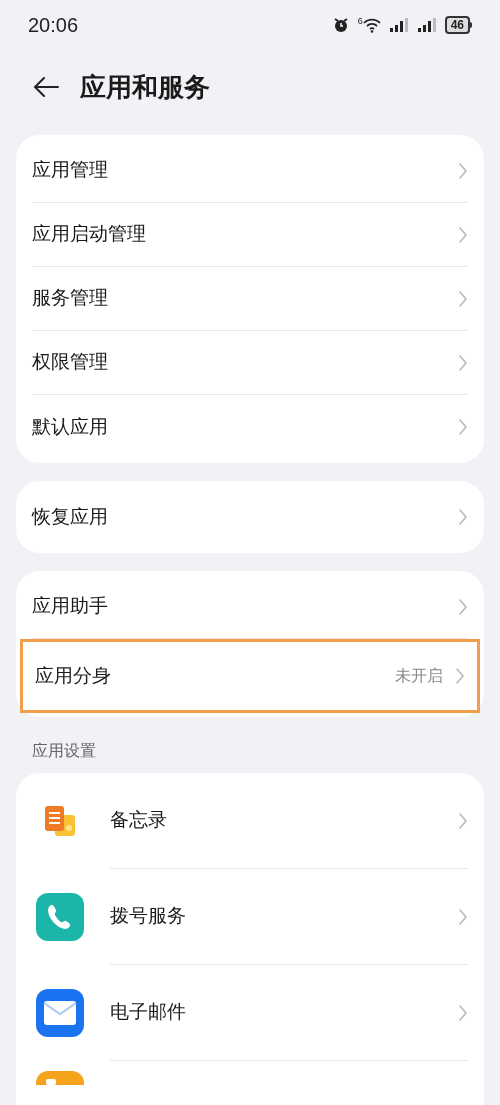  Describe the element at coordinates (60, 1013) in the screenshot. I see `mail-icon` at that location.